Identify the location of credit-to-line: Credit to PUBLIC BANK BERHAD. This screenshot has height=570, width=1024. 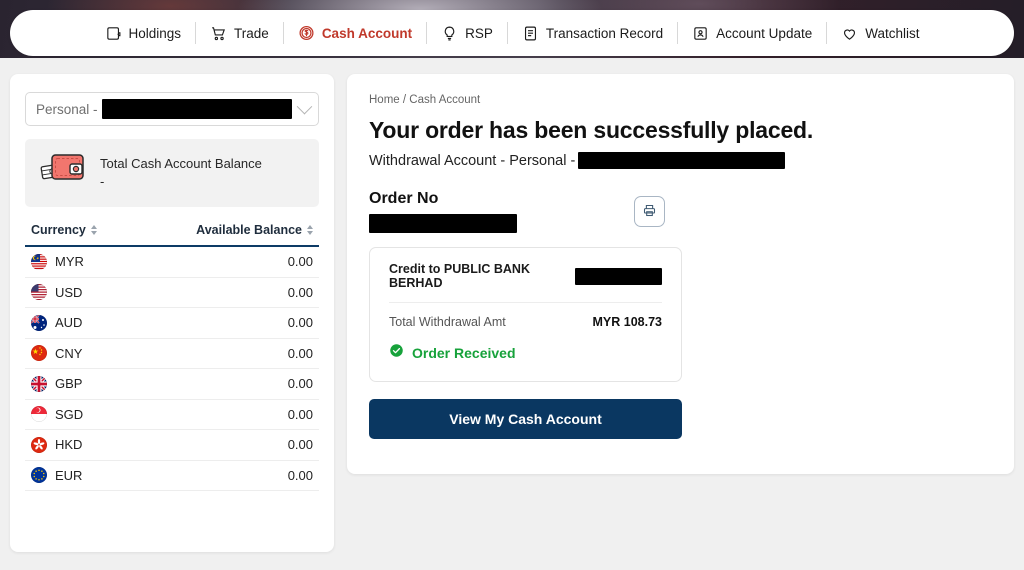
(525, 276).